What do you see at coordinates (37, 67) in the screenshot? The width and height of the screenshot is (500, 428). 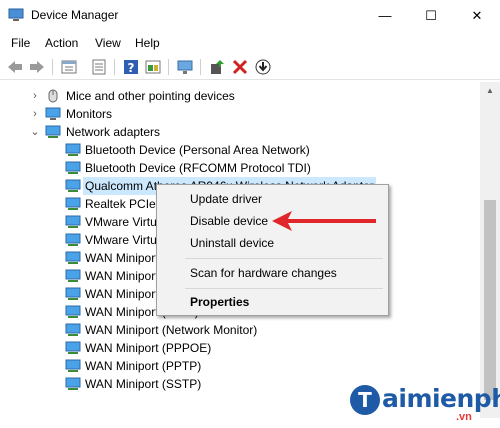 I see `forward-arrow-icon` at bounding box center [37, 67].